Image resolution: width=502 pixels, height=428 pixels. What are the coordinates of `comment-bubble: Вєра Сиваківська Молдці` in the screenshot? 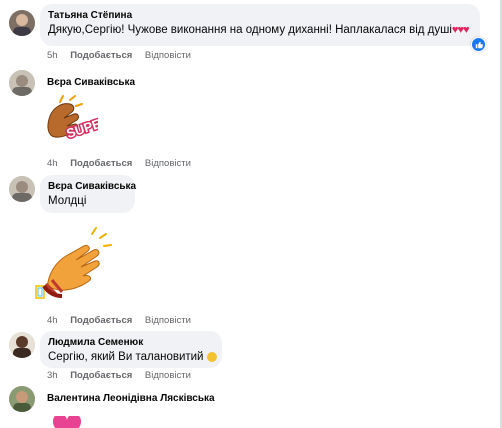 It's located at (88, 194).